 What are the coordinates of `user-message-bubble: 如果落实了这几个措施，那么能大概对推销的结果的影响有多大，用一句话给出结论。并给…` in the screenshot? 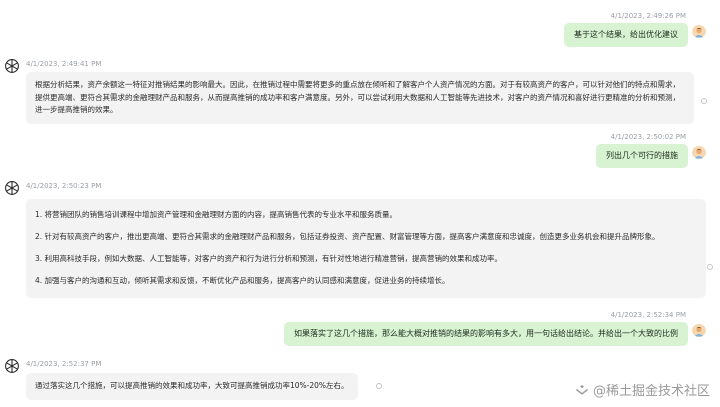 It's located at (486, 334).